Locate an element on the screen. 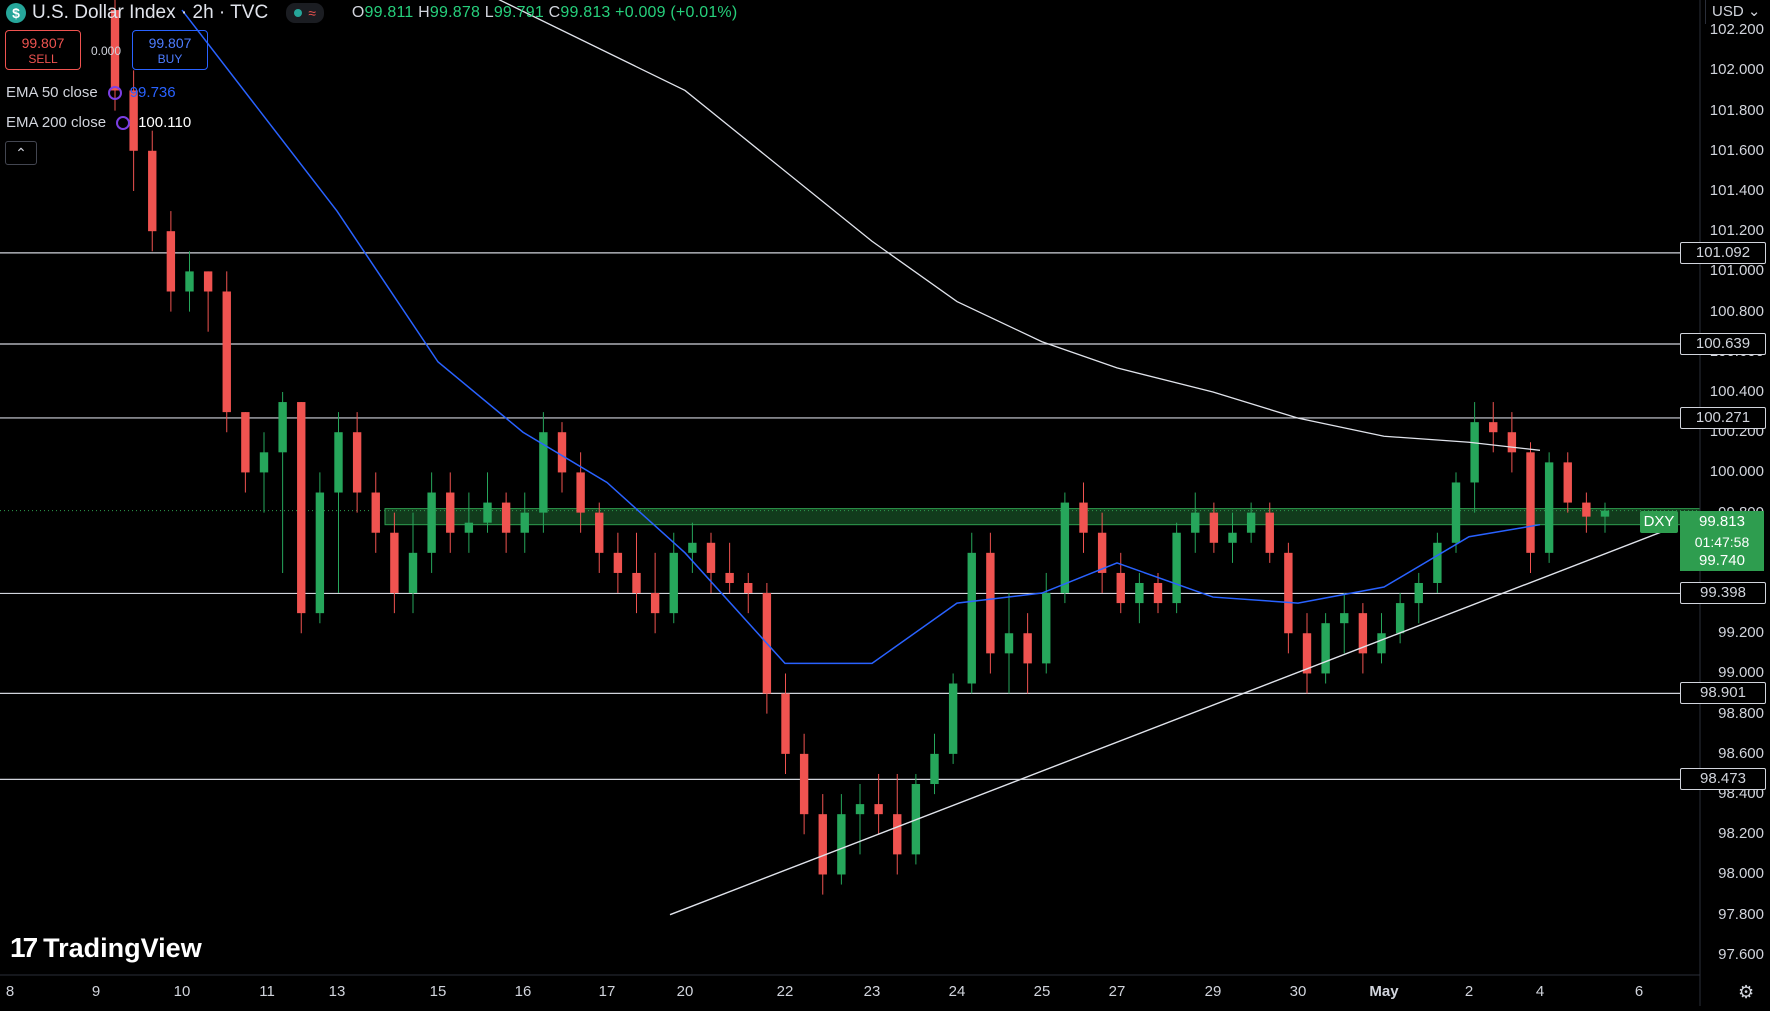  current-price-tag: 99.813 is located at coordinates (1722, 522).